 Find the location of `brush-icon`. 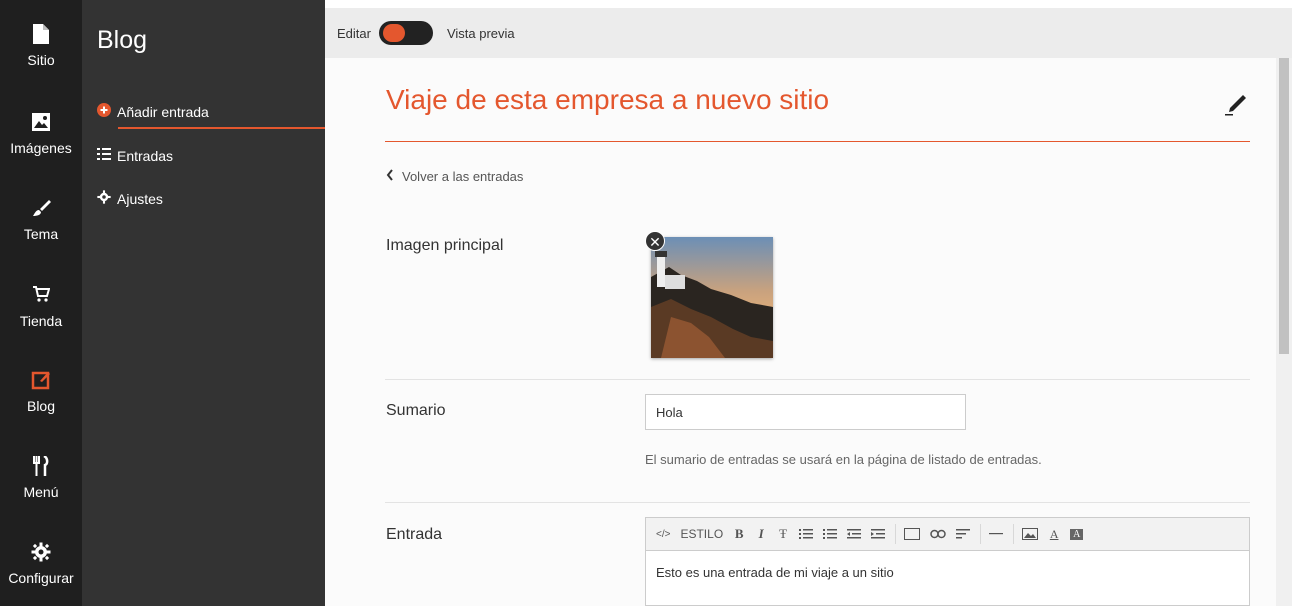

brush-icon is located at coordinates (41, 209).